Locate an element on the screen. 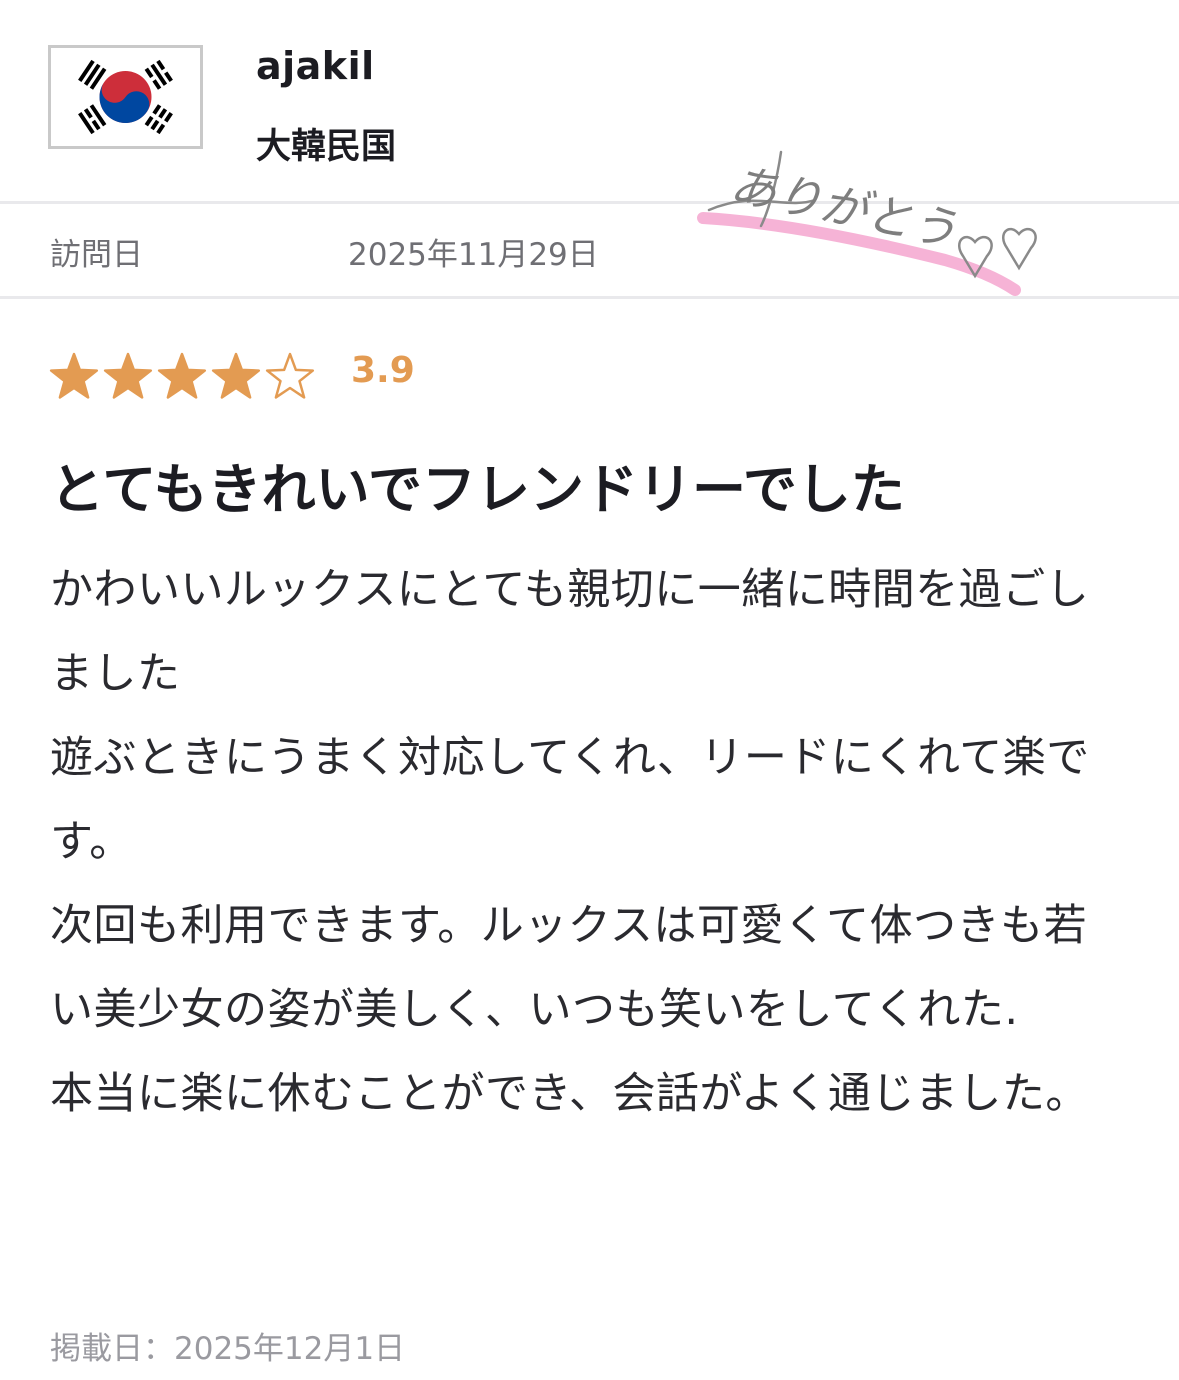 The image size is (1179, 1380). reviewer-name: ajakil is located at coordinates (315, 66).